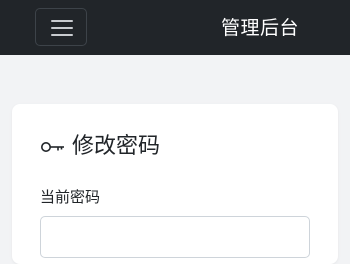 The image size is (350, 264). What do you see at coordinates (175, 237) in the screenshot?
I see `current-password-field` at bounding box center [175, 237].